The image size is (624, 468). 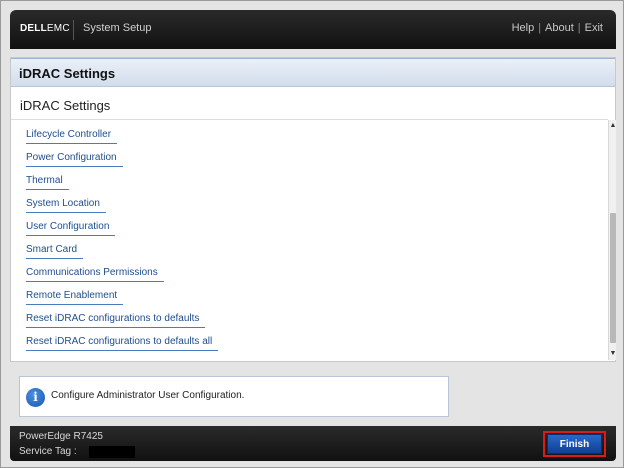 I want to click on vertical-scrollbar: ▲ ▼, so click(x=612, y=240).